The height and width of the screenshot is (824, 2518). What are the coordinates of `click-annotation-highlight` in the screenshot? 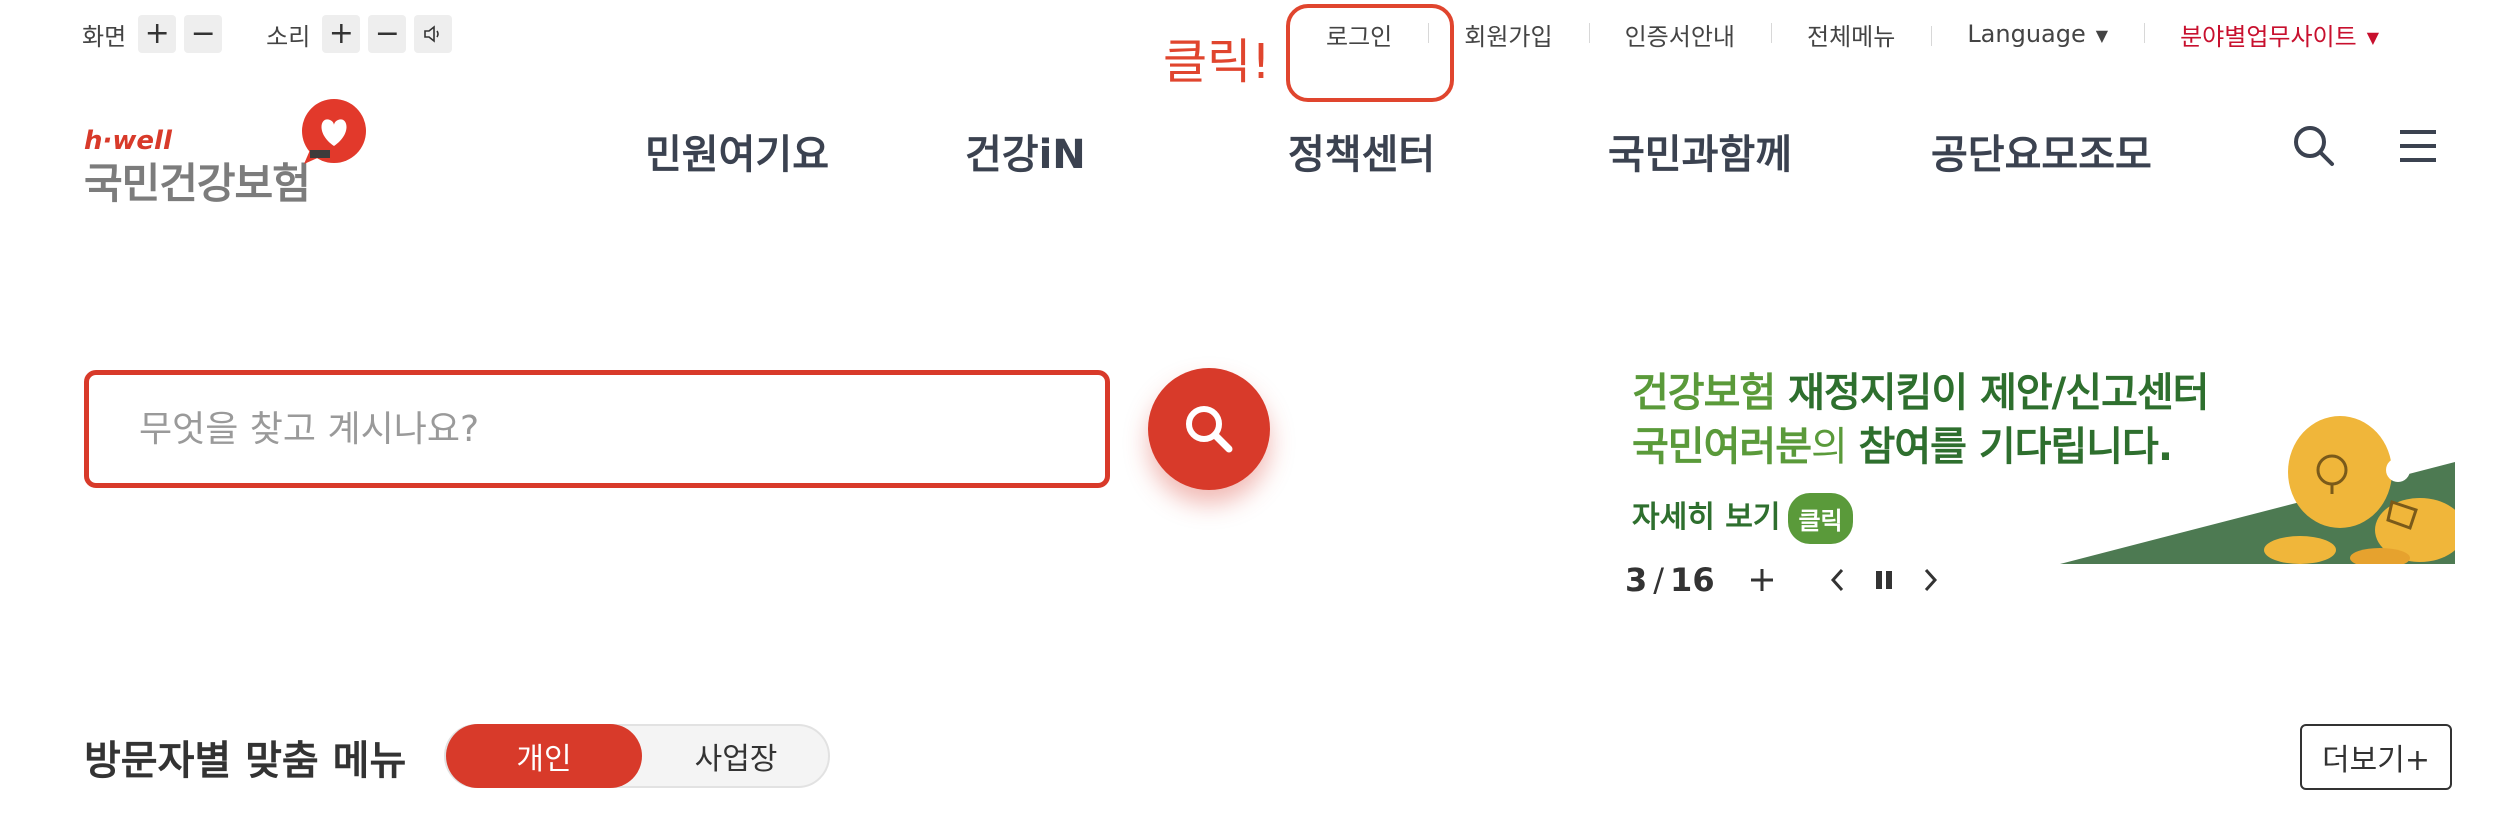 It's located at (1370, 53).